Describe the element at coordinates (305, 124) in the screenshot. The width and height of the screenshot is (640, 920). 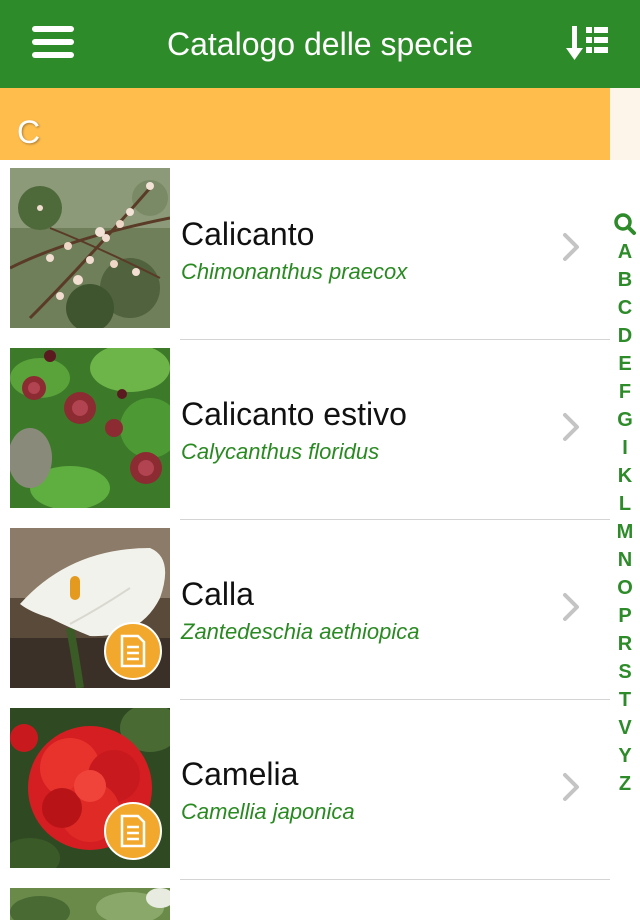
I see `section-header: C` at that location.